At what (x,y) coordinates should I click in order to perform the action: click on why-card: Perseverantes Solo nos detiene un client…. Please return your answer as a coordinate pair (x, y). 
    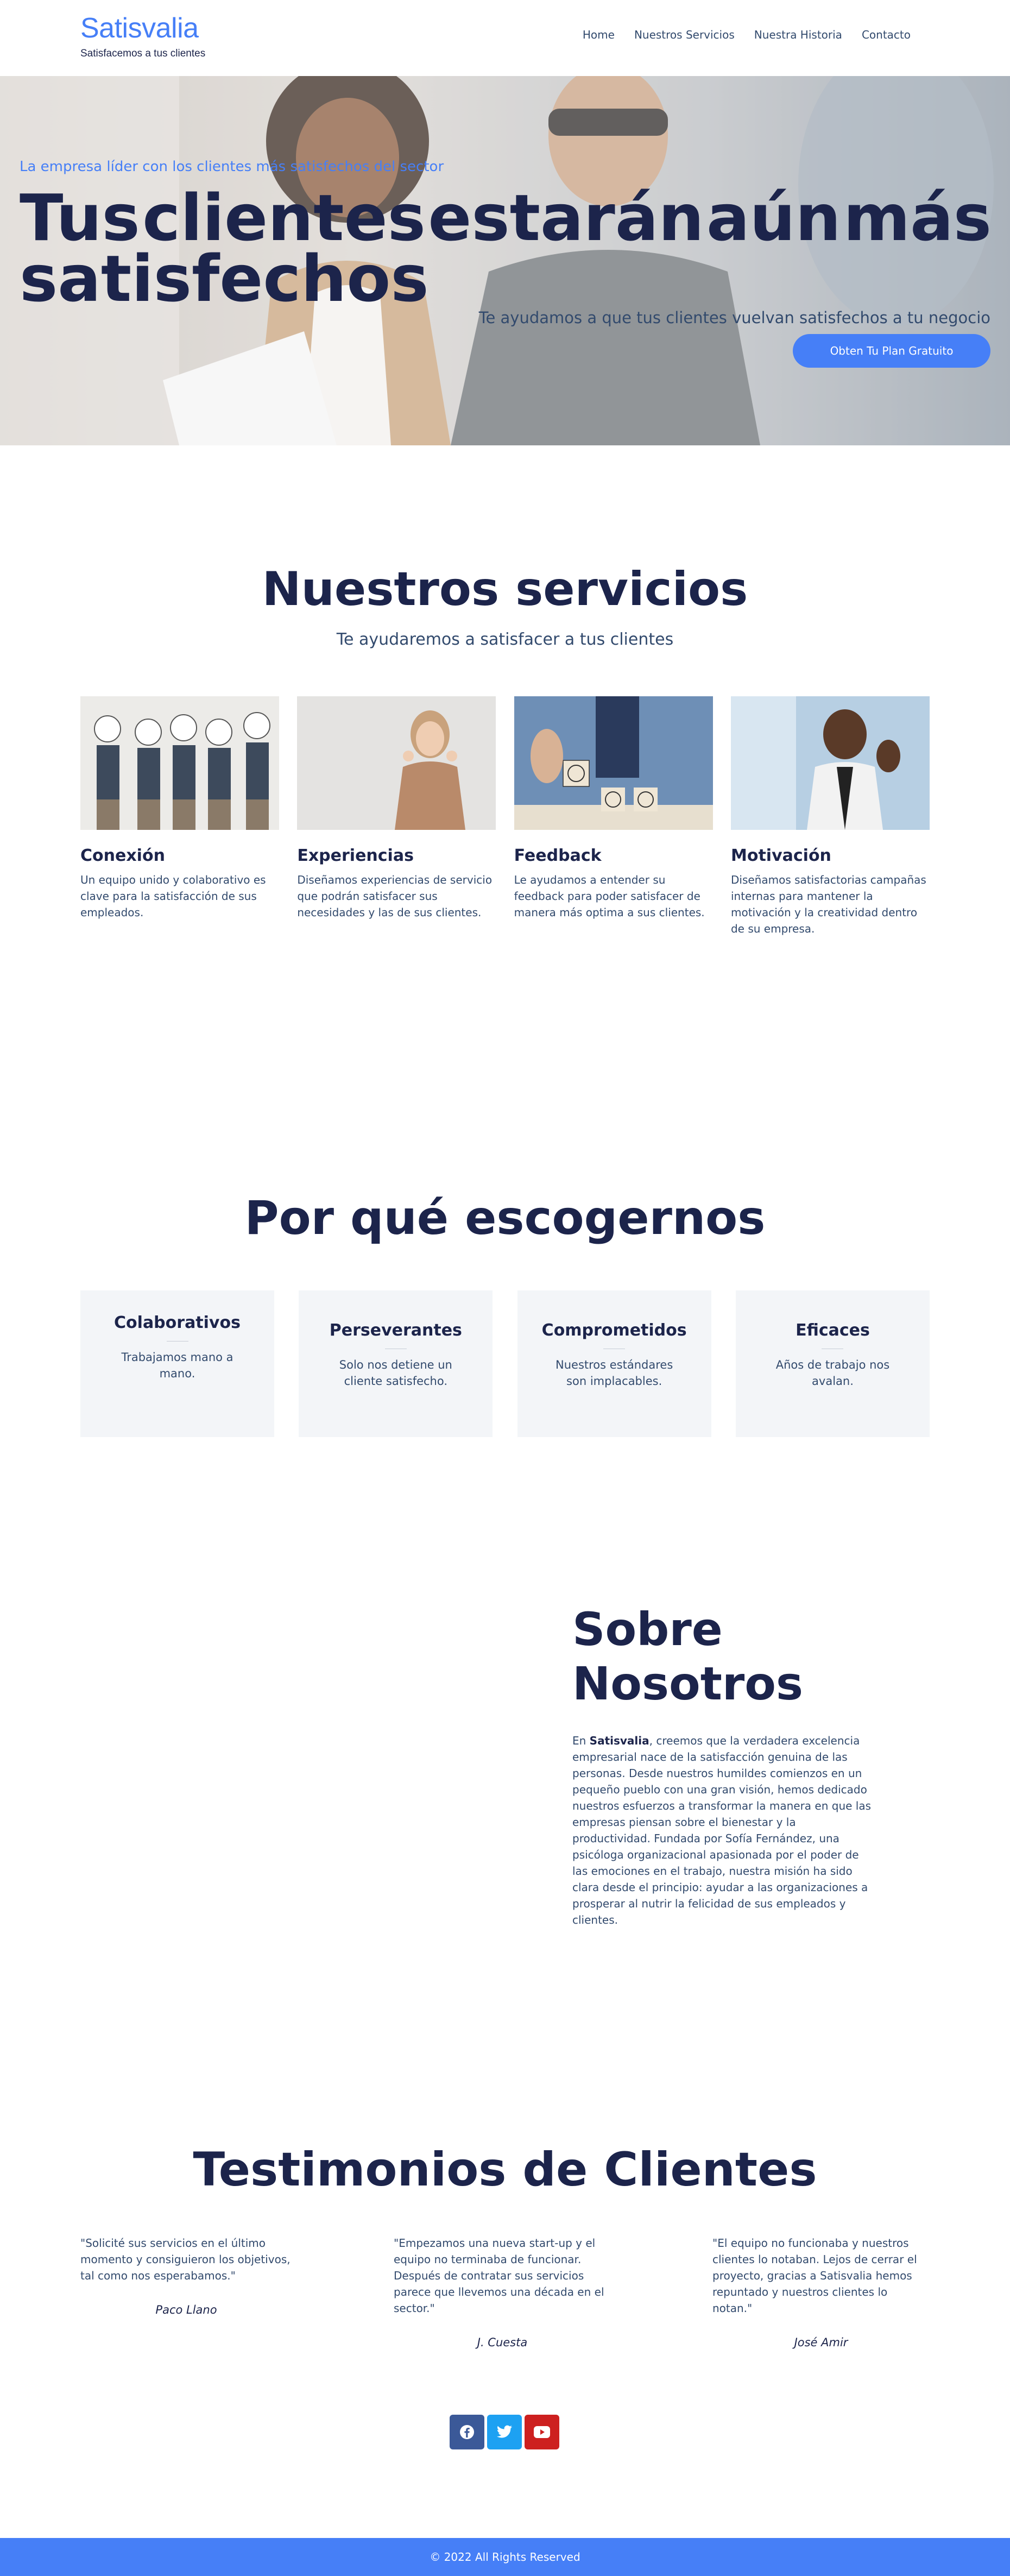
    Looking at the image, I should click on (396, 1363).